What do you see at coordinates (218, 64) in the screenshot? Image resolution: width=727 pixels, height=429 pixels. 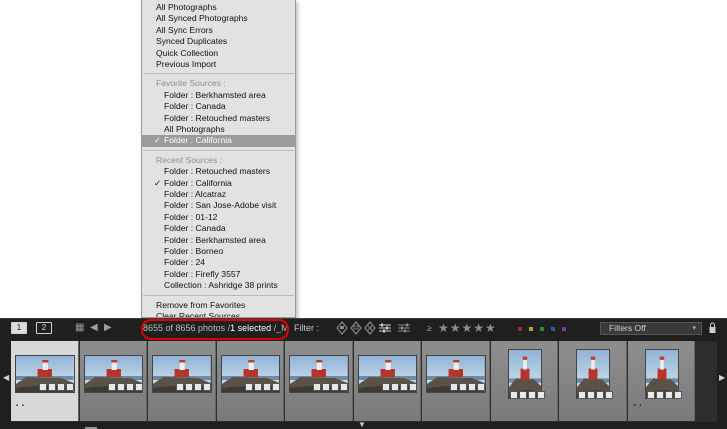 I see `menu-item: Previous Import` at bounding box center [218, 64].